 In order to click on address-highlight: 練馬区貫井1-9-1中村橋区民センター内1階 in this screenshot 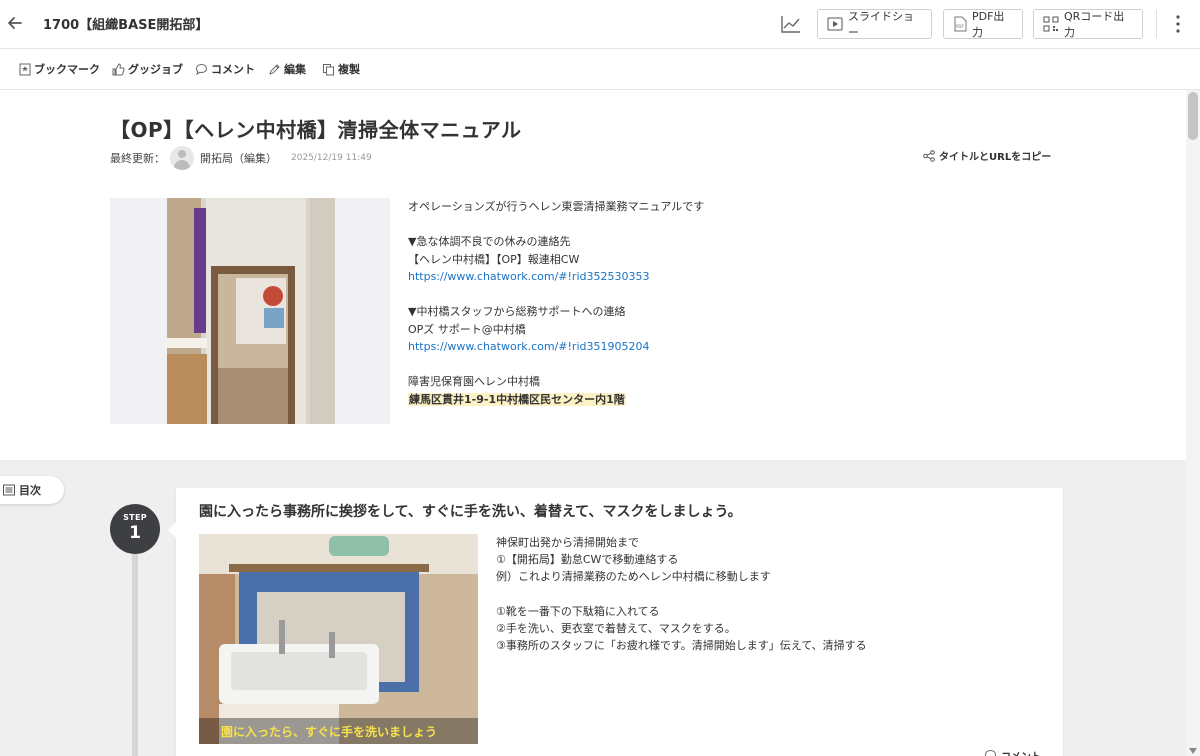, I will do `click(517, 399)`.